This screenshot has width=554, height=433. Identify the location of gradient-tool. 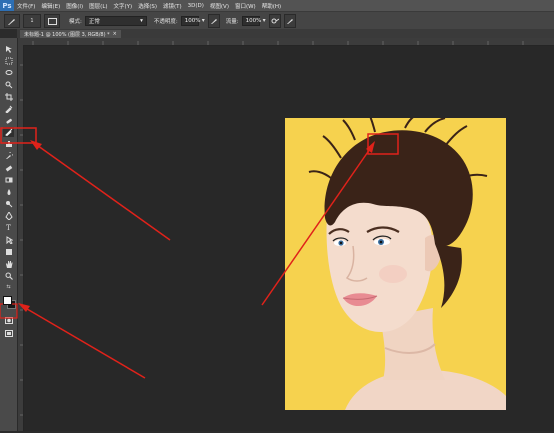
(8, 180).